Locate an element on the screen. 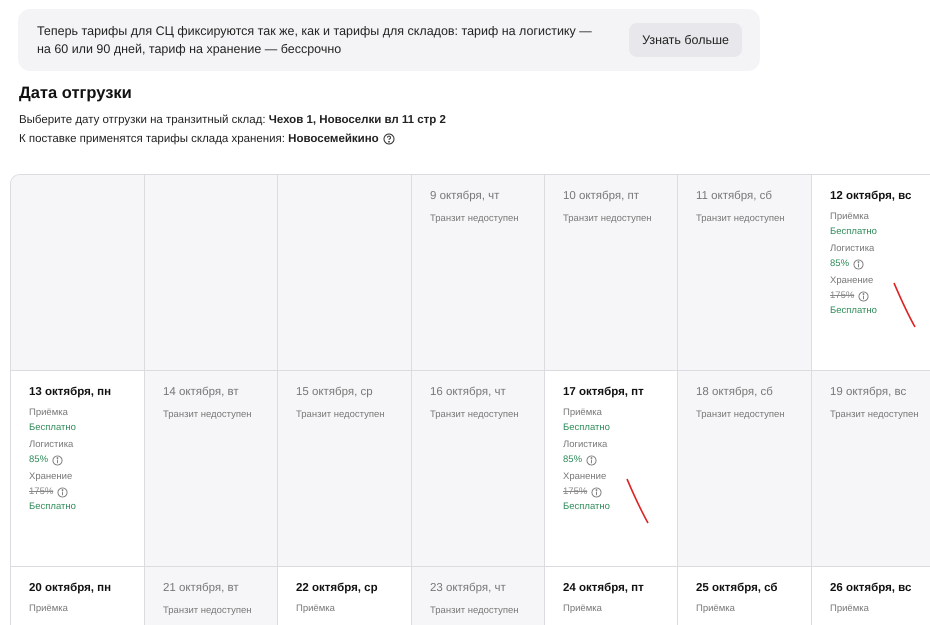 The width and height of the screenshot is (930, 625). day-date: 25 октября, сб is located at coordinates (737, 588).